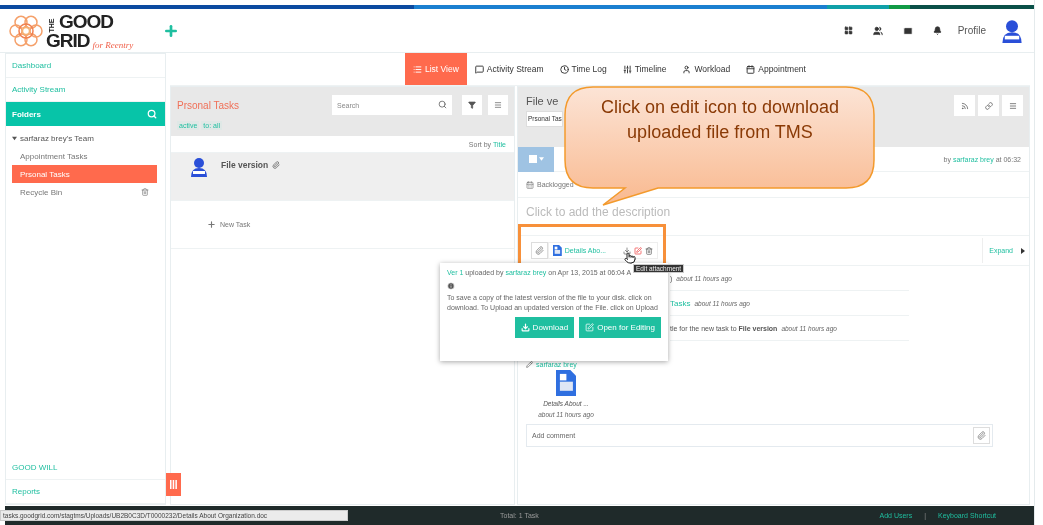 This screenshot has height=525, width=1043. Describe the element at coordinates (85, 492) in the screenshot. I see `sidebar-link: Reports` at that location.